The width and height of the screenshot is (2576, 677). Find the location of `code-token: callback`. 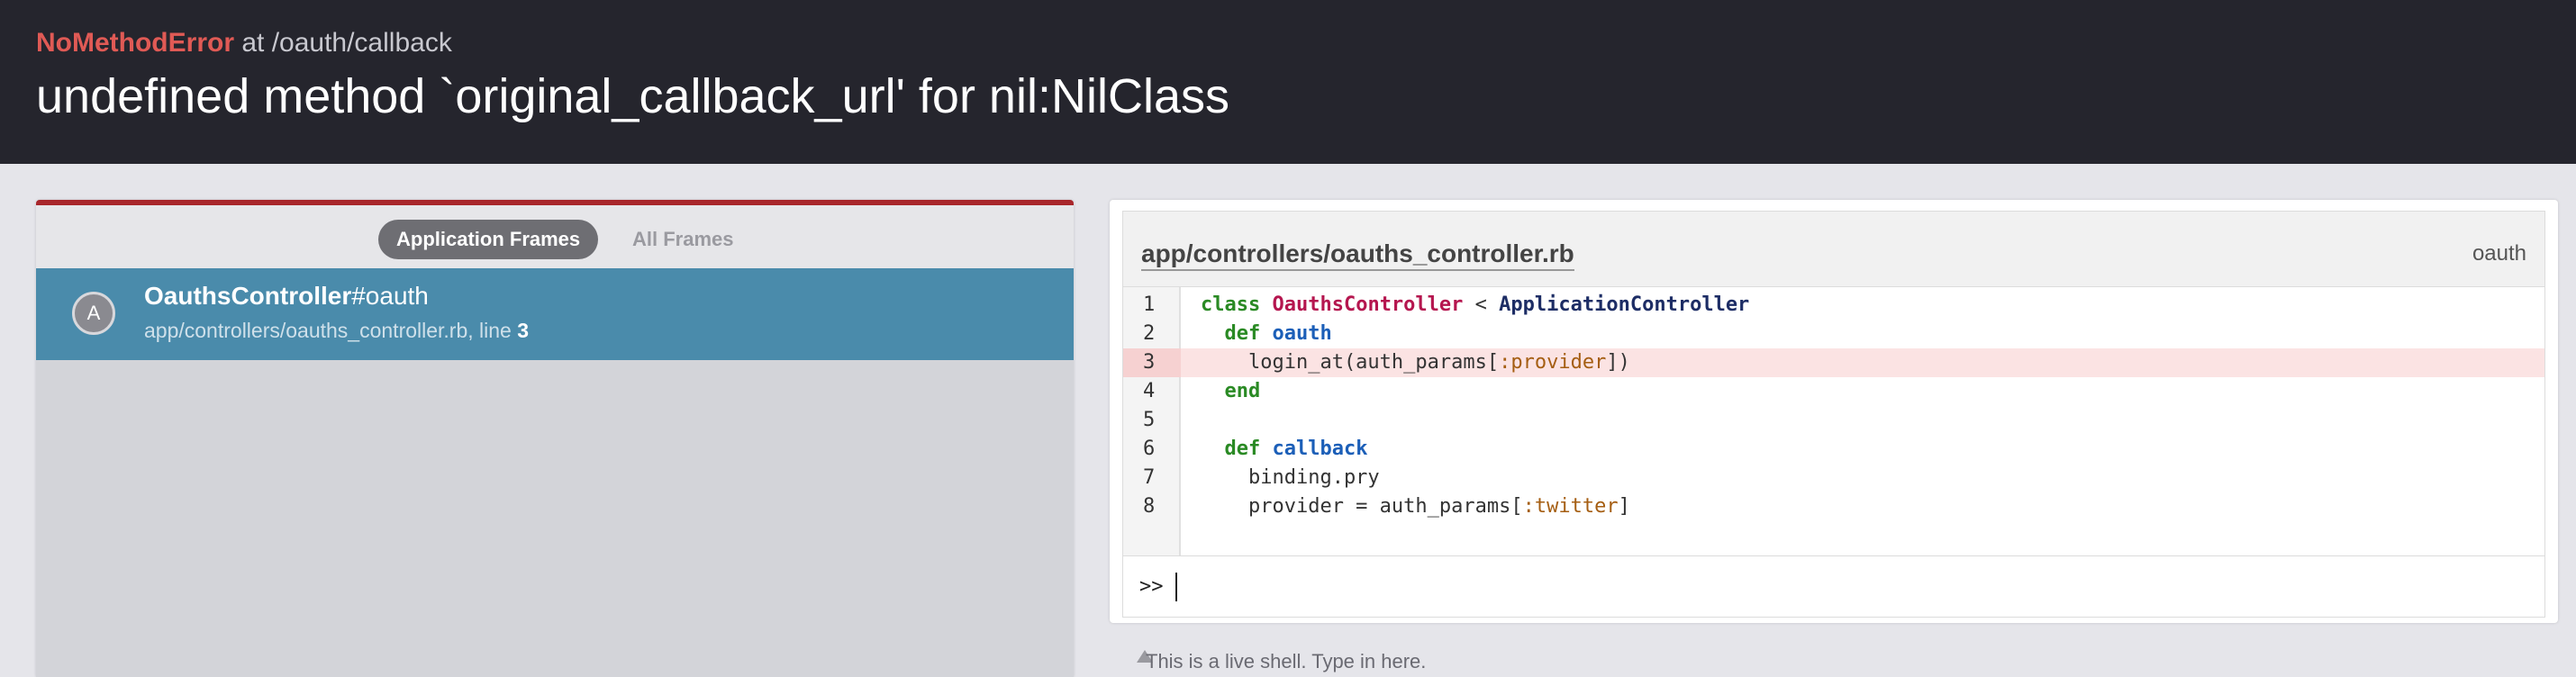

code-token: callback is located at coordinates (1320, 449).